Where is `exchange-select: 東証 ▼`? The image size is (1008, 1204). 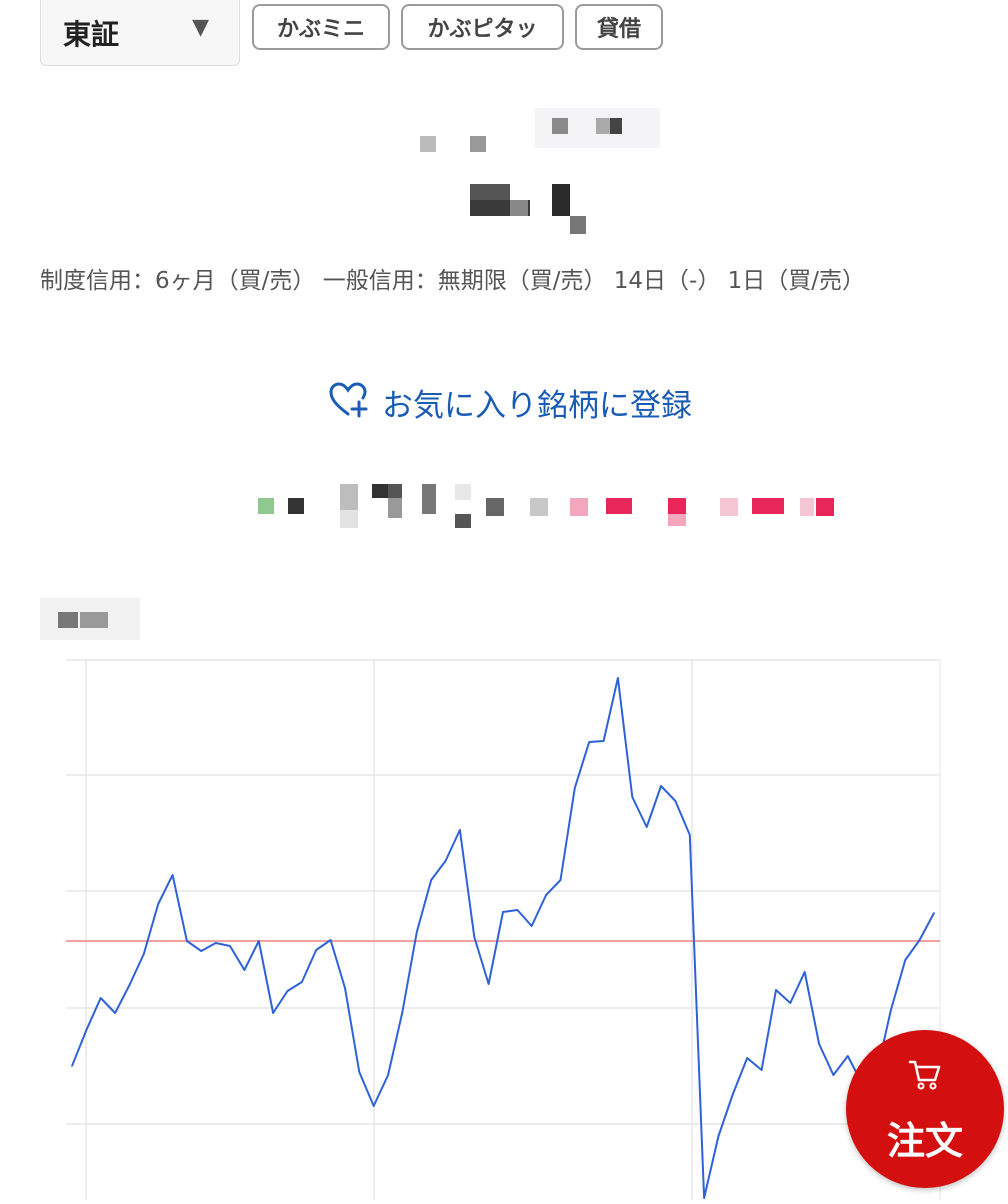 exchange-select: 東証 ▼ is located at coordinates (140, 33).